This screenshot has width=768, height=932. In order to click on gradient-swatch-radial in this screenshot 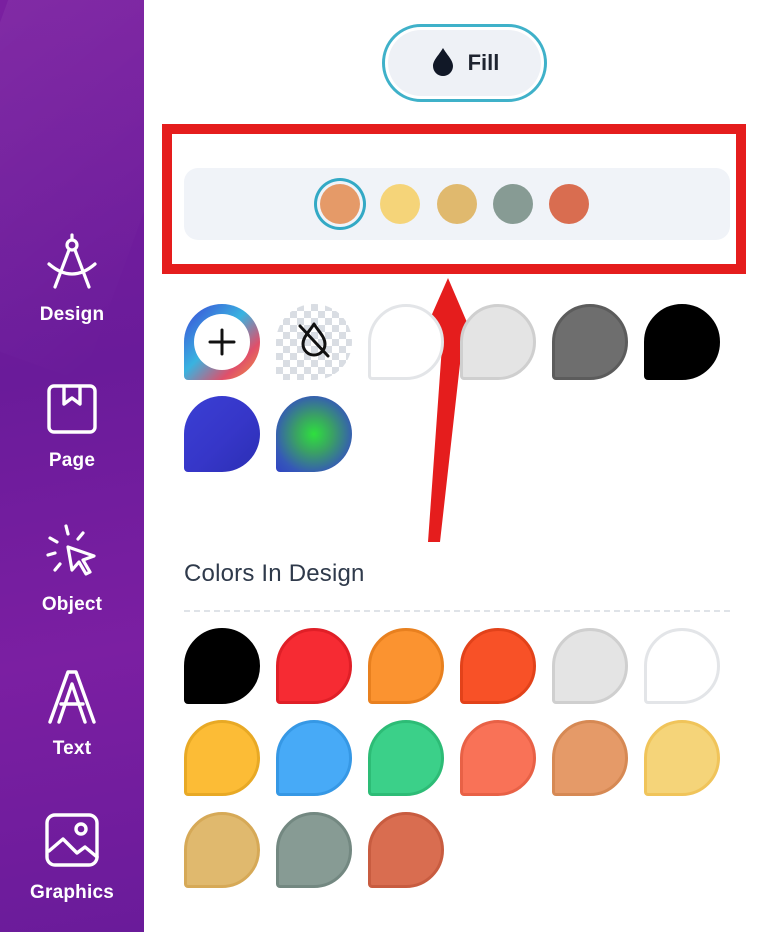, I will do `click(314, 434)`.